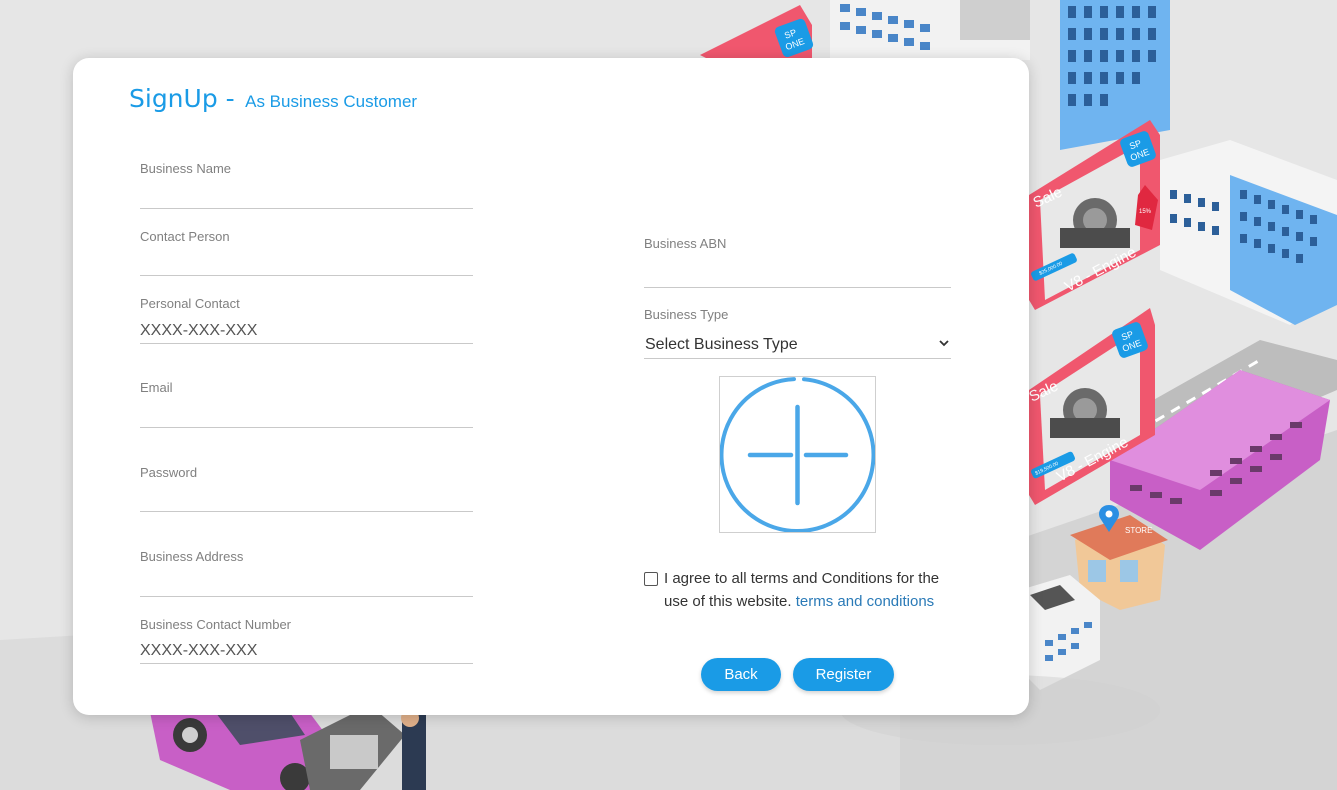 Image resolution: width=1337 pixels, height=790 pixels. Describe the element at coordinates (797, 275) in the screenshot. I see `business-abn-input` at that location.